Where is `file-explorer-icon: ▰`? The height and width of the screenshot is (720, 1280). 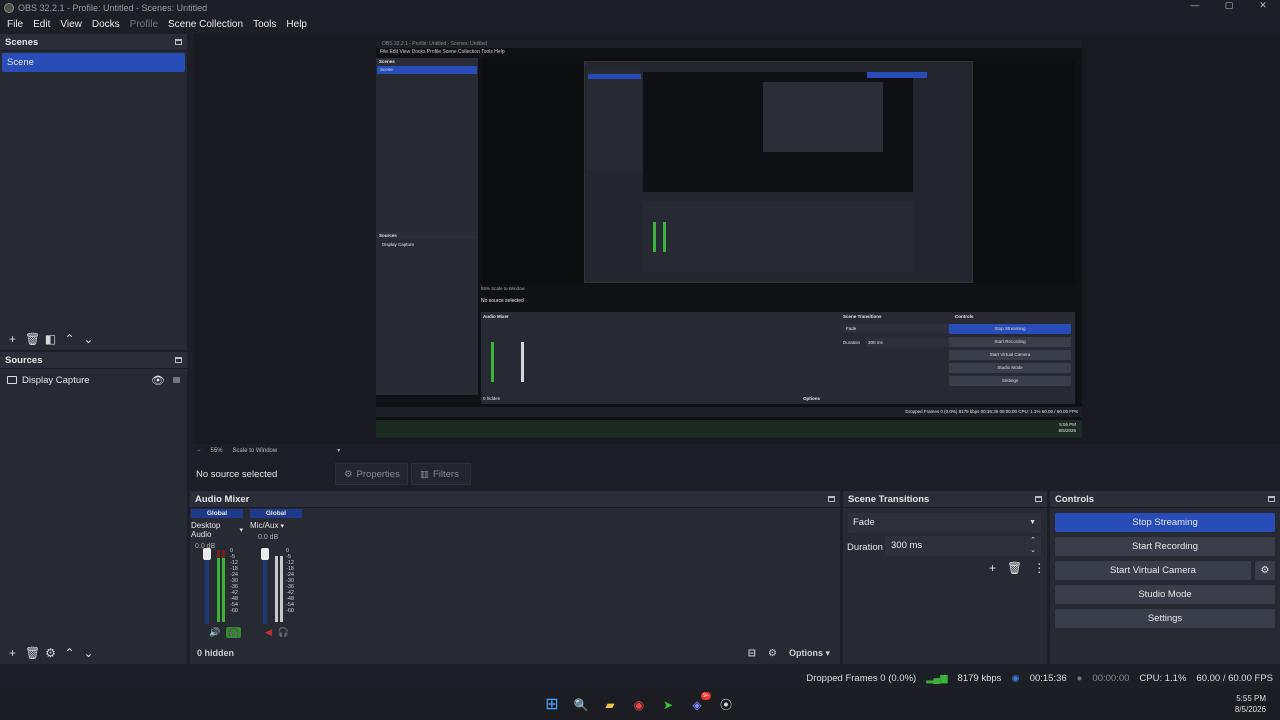
file-explorer-icon: ▰ is located at coordinates (610, 705).